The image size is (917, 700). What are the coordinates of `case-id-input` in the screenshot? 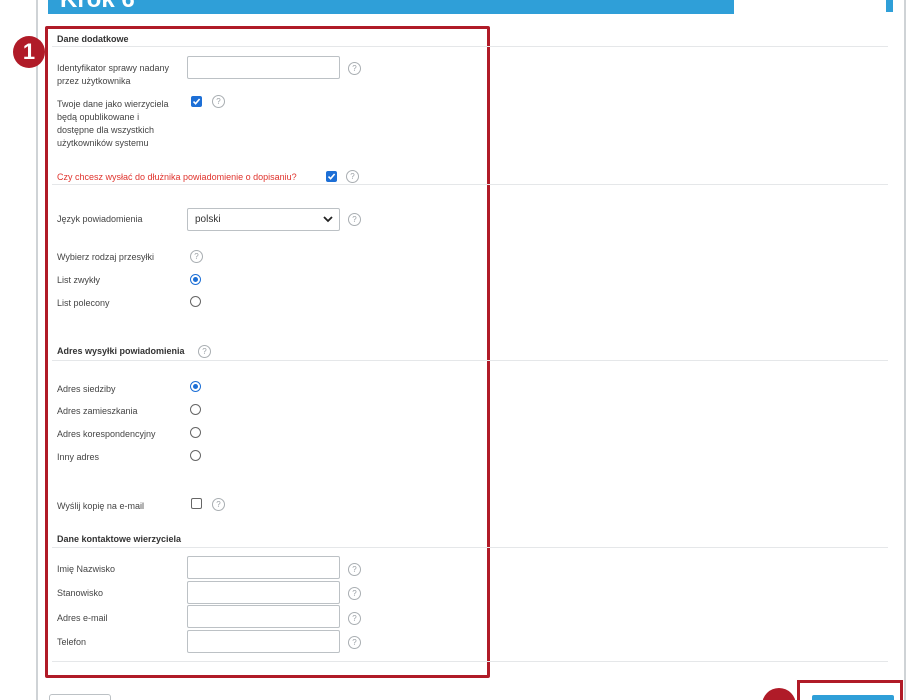 It's located at (263, 67).